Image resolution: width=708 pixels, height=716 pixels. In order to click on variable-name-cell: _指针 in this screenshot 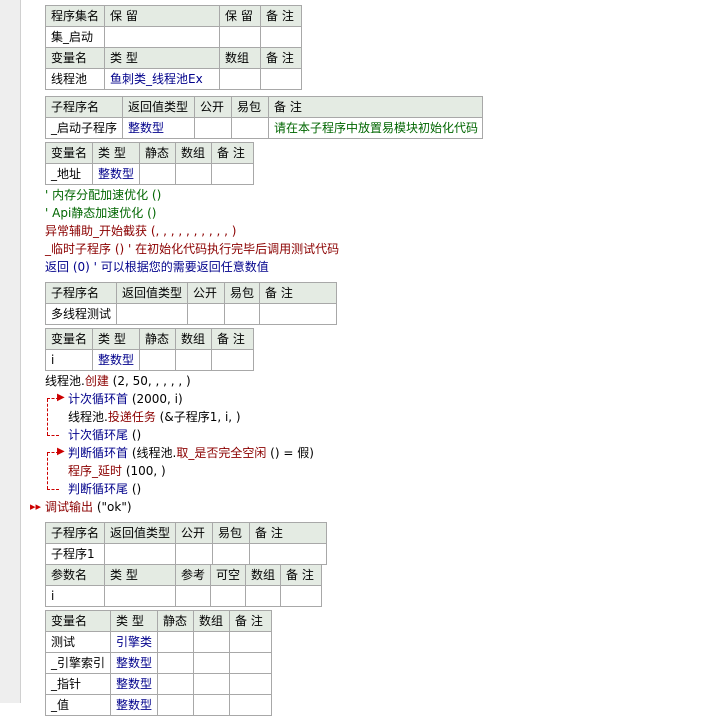, I will do `click(78, 684)`.